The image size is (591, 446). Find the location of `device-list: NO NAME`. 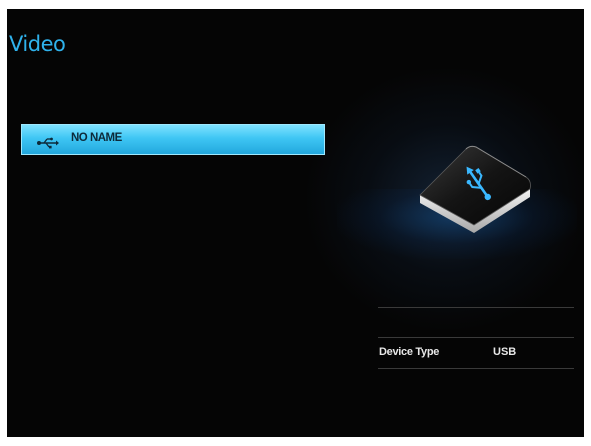

device-list: NO NAME is located at coordinates (173, 139).